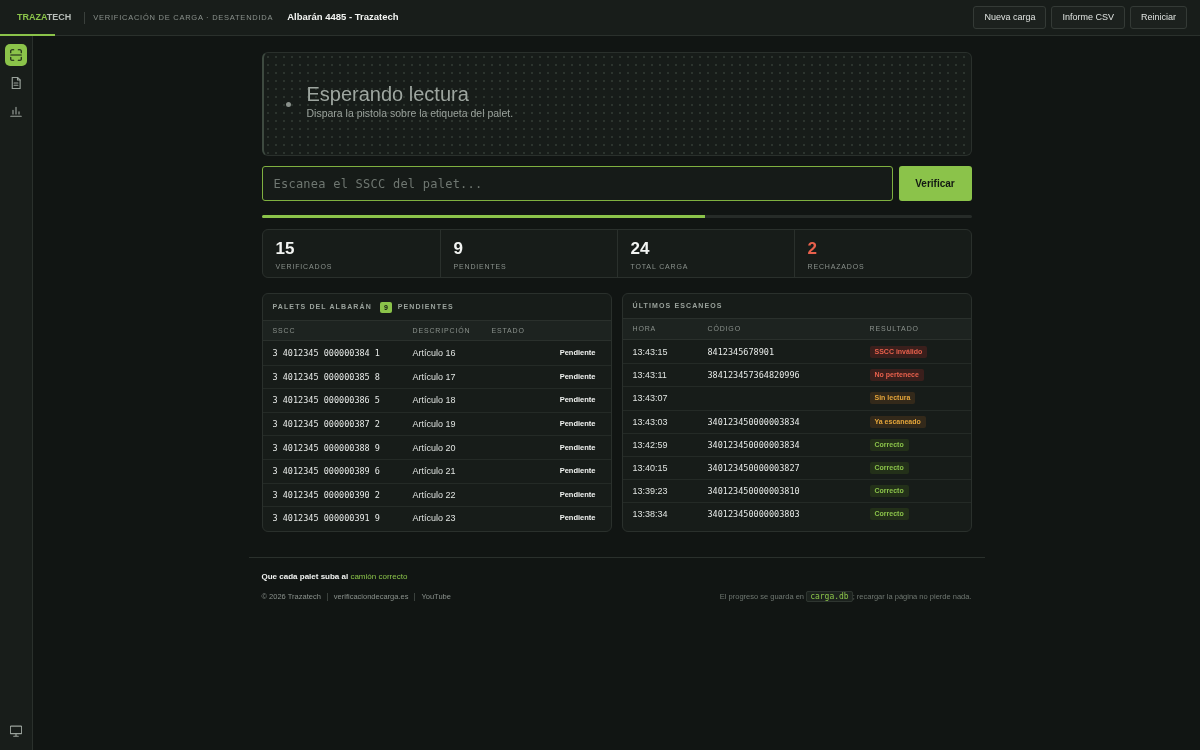 This screenshot has width=1200, height=750. Describe the element at coordinates (1010, 17) in the screenshot. I see `header-button: Nueva carga` at that location.